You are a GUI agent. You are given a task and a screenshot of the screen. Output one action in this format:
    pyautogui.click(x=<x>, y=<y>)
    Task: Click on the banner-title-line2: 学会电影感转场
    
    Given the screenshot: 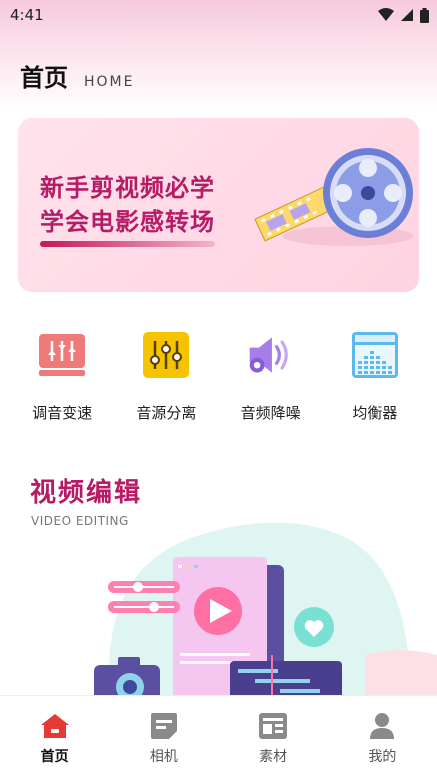 What is the action you would take?
    pyautogui.click(x=127, y=222)
    